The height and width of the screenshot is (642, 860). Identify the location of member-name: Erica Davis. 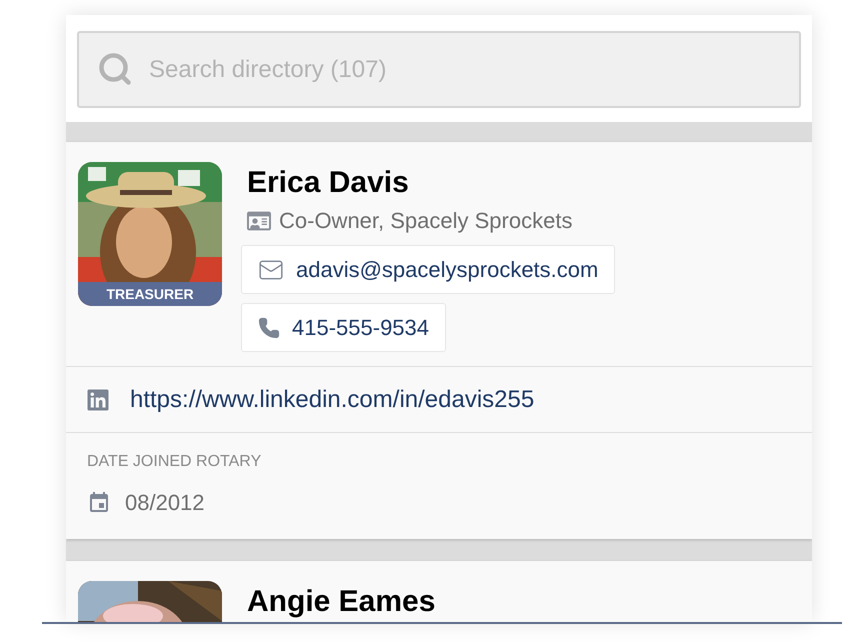
(328, 183).